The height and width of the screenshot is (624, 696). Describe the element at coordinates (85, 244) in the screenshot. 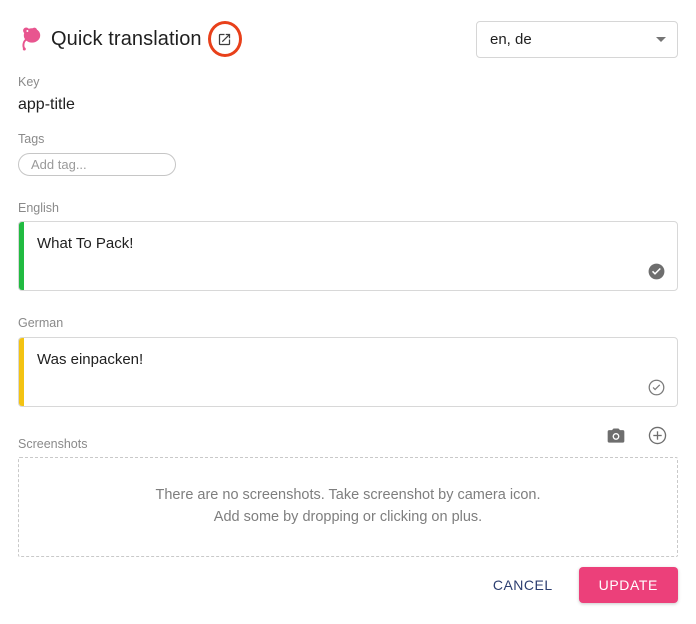

I see `translation-text-english: What To Pack!` at that location.